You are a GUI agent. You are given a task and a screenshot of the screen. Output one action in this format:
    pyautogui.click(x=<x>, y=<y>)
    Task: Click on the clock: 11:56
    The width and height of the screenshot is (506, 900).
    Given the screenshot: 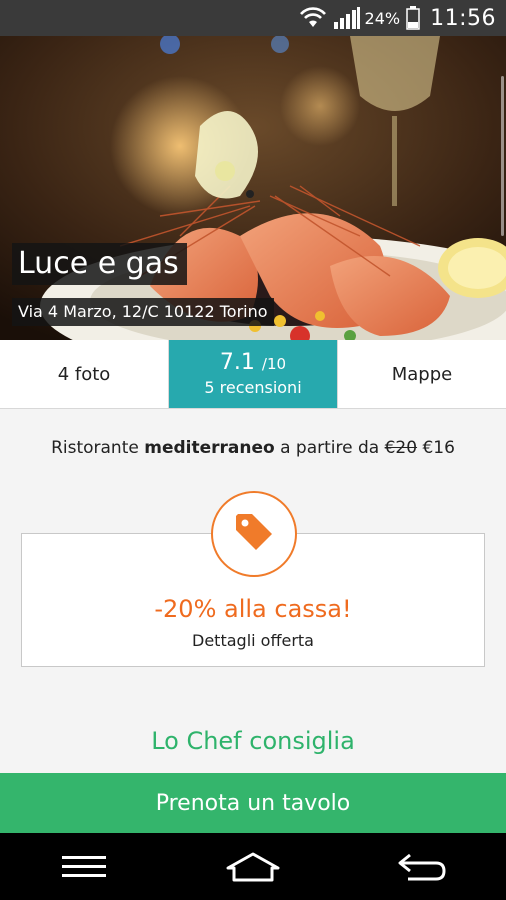 What is the action you would take?
    pyautogui.click(x=463, y=18)
    